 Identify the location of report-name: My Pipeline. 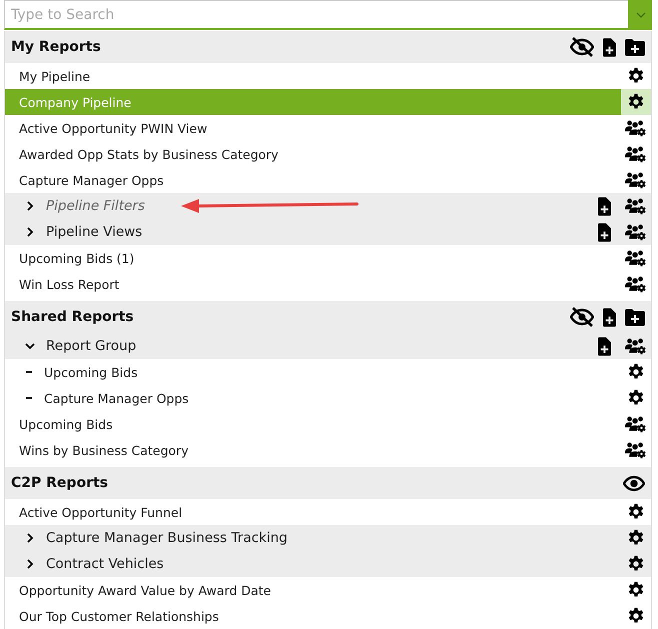
(54, 76).